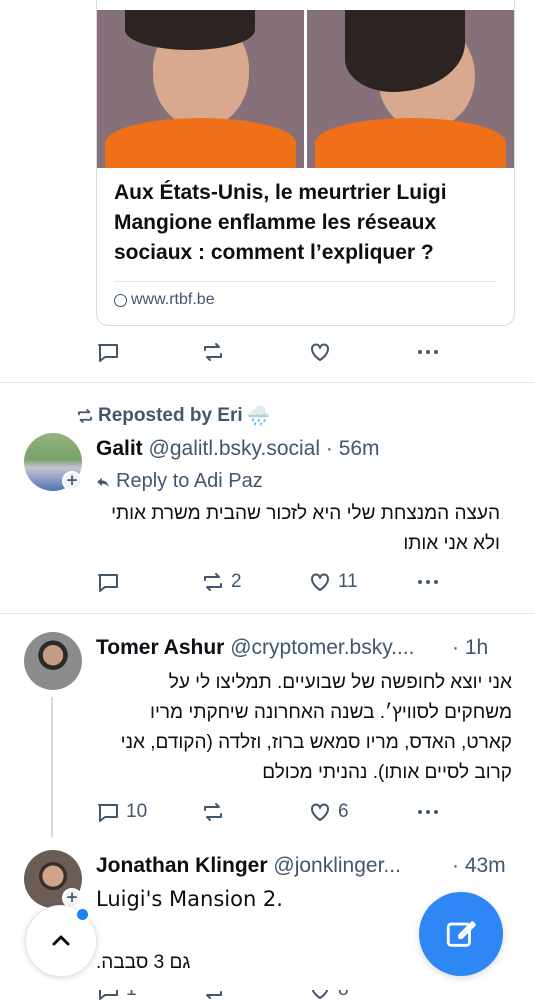 The width and height of the screenshot is (535, 1000). What do you see at coordinates (353, 448) in the screenshot?
I see `post-time: · 56m` at bounding box center [353, 448].